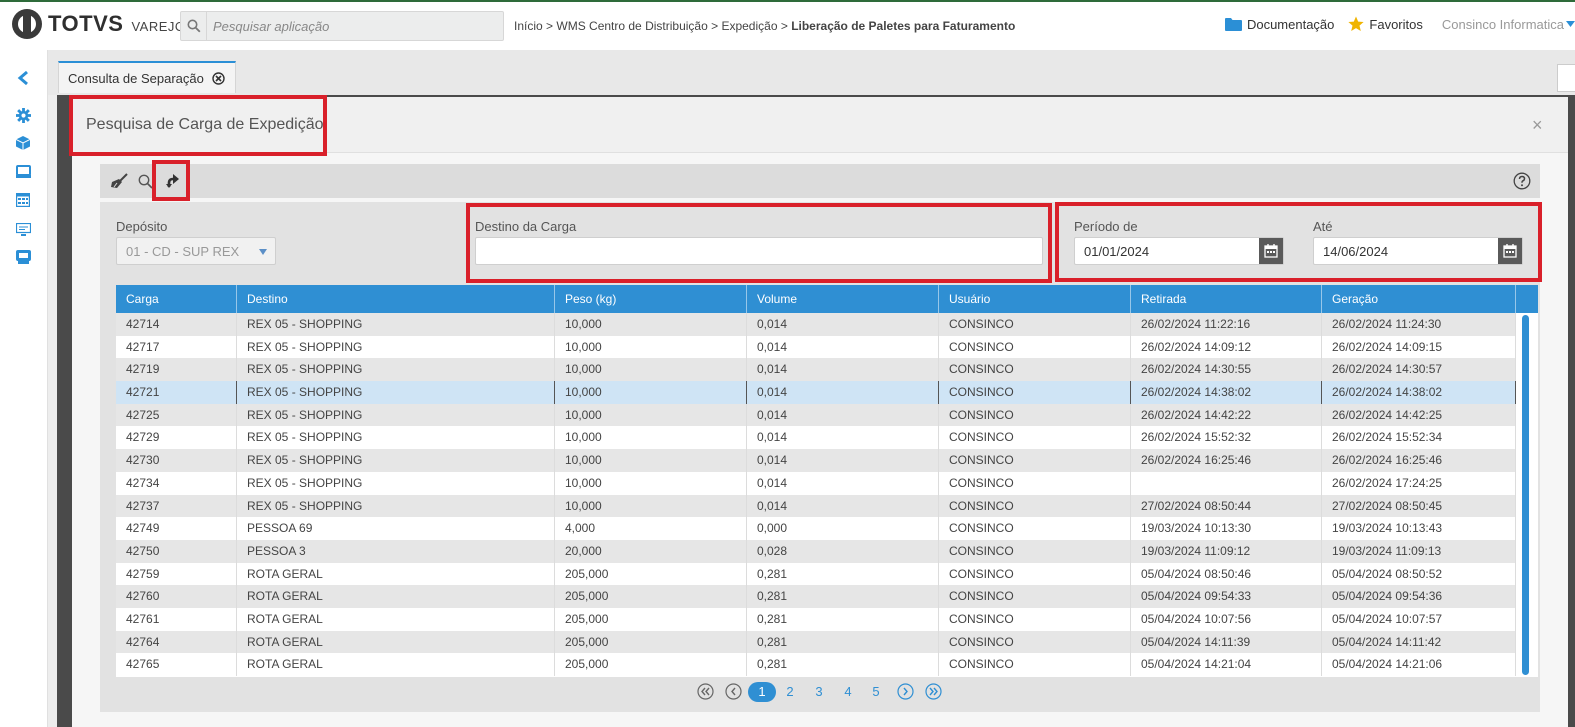 The height and width of the screenshot is (727, 1575). I want to click on column-header-geracao: Geração, so click(1419, 299).